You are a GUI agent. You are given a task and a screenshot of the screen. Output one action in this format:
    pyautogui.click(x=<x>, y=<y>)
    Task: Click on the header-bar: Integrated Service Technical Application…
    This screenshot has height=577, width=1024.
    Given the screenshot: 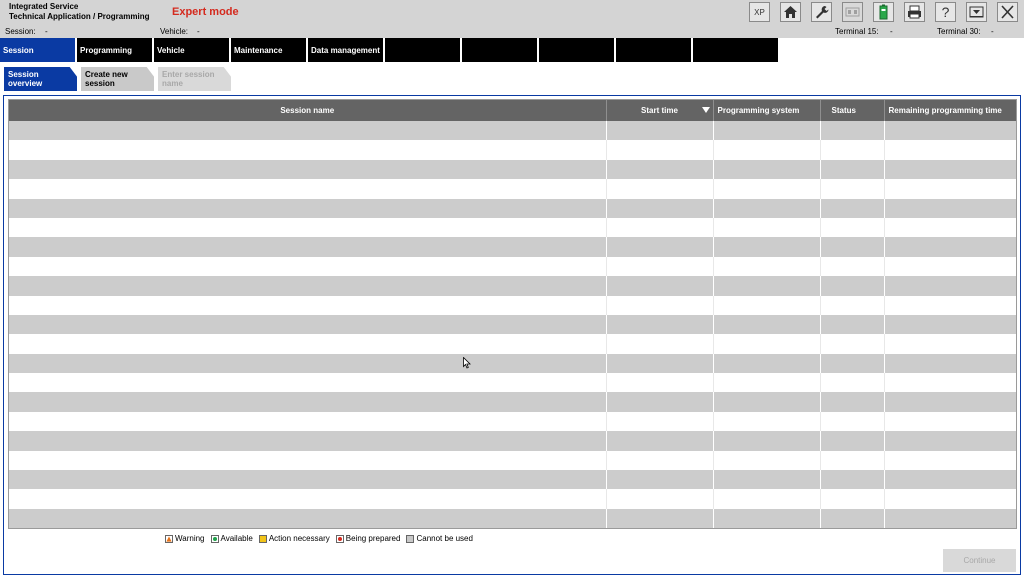 What is the action you would take?
    pyautogui.click(x=512, y=12)
    